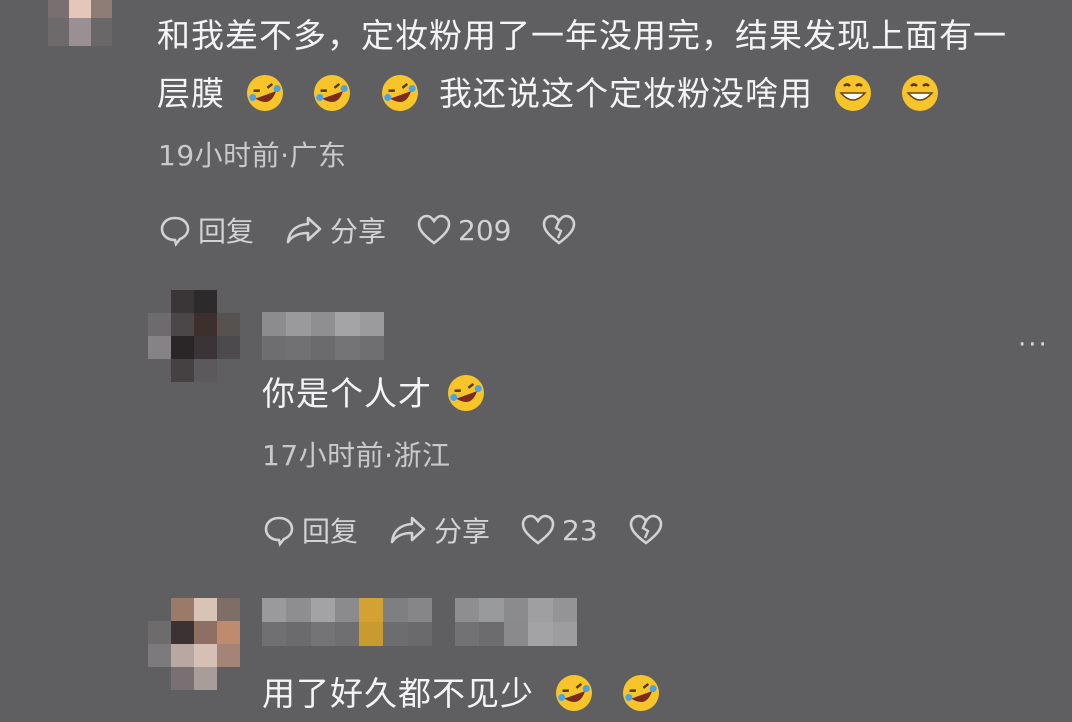  Describe the element at coordinates (580, 530) in the screenshot. I see `like-count: 23` at that location.